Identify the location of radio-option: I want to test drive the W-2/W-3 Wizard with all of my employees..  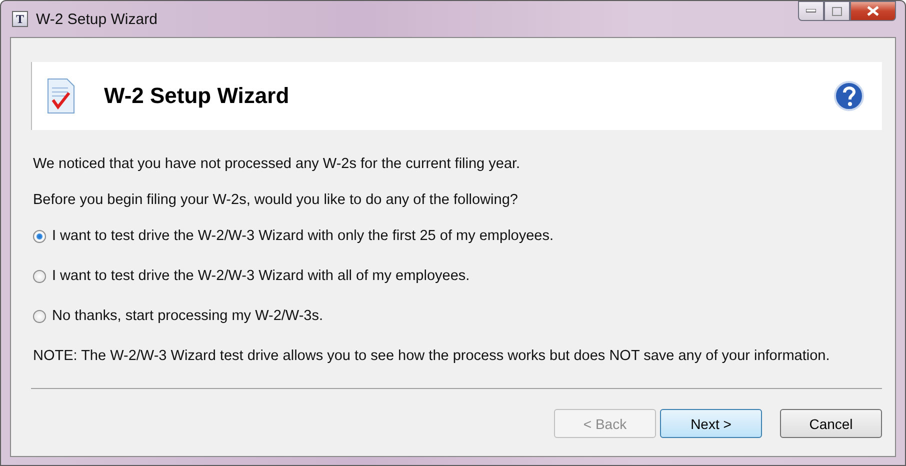
(457, 276).